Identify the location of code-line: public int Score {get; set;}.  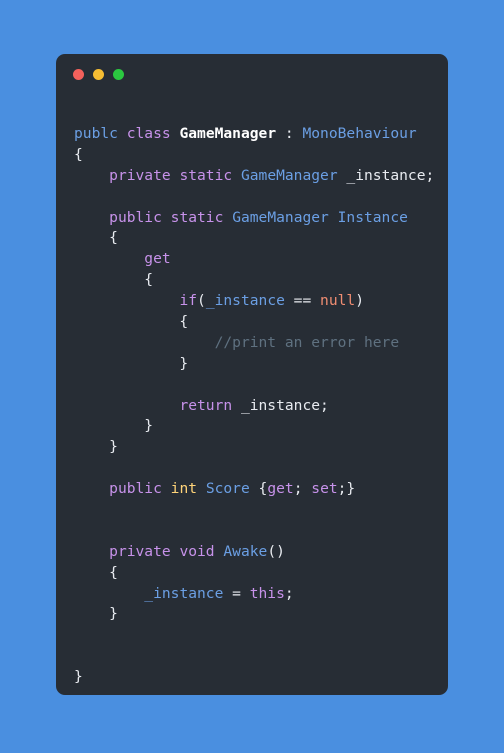
(261, 489).